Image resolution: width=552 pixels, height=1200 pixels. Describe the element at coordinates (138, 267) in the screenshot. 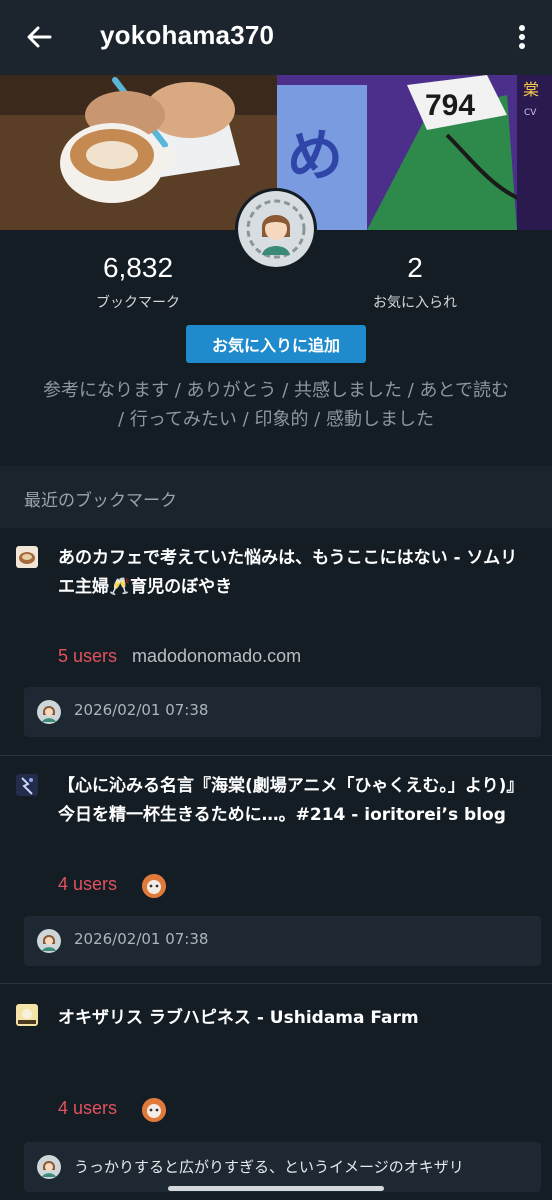

I see `bookmarks-count: 6,832` at that location.